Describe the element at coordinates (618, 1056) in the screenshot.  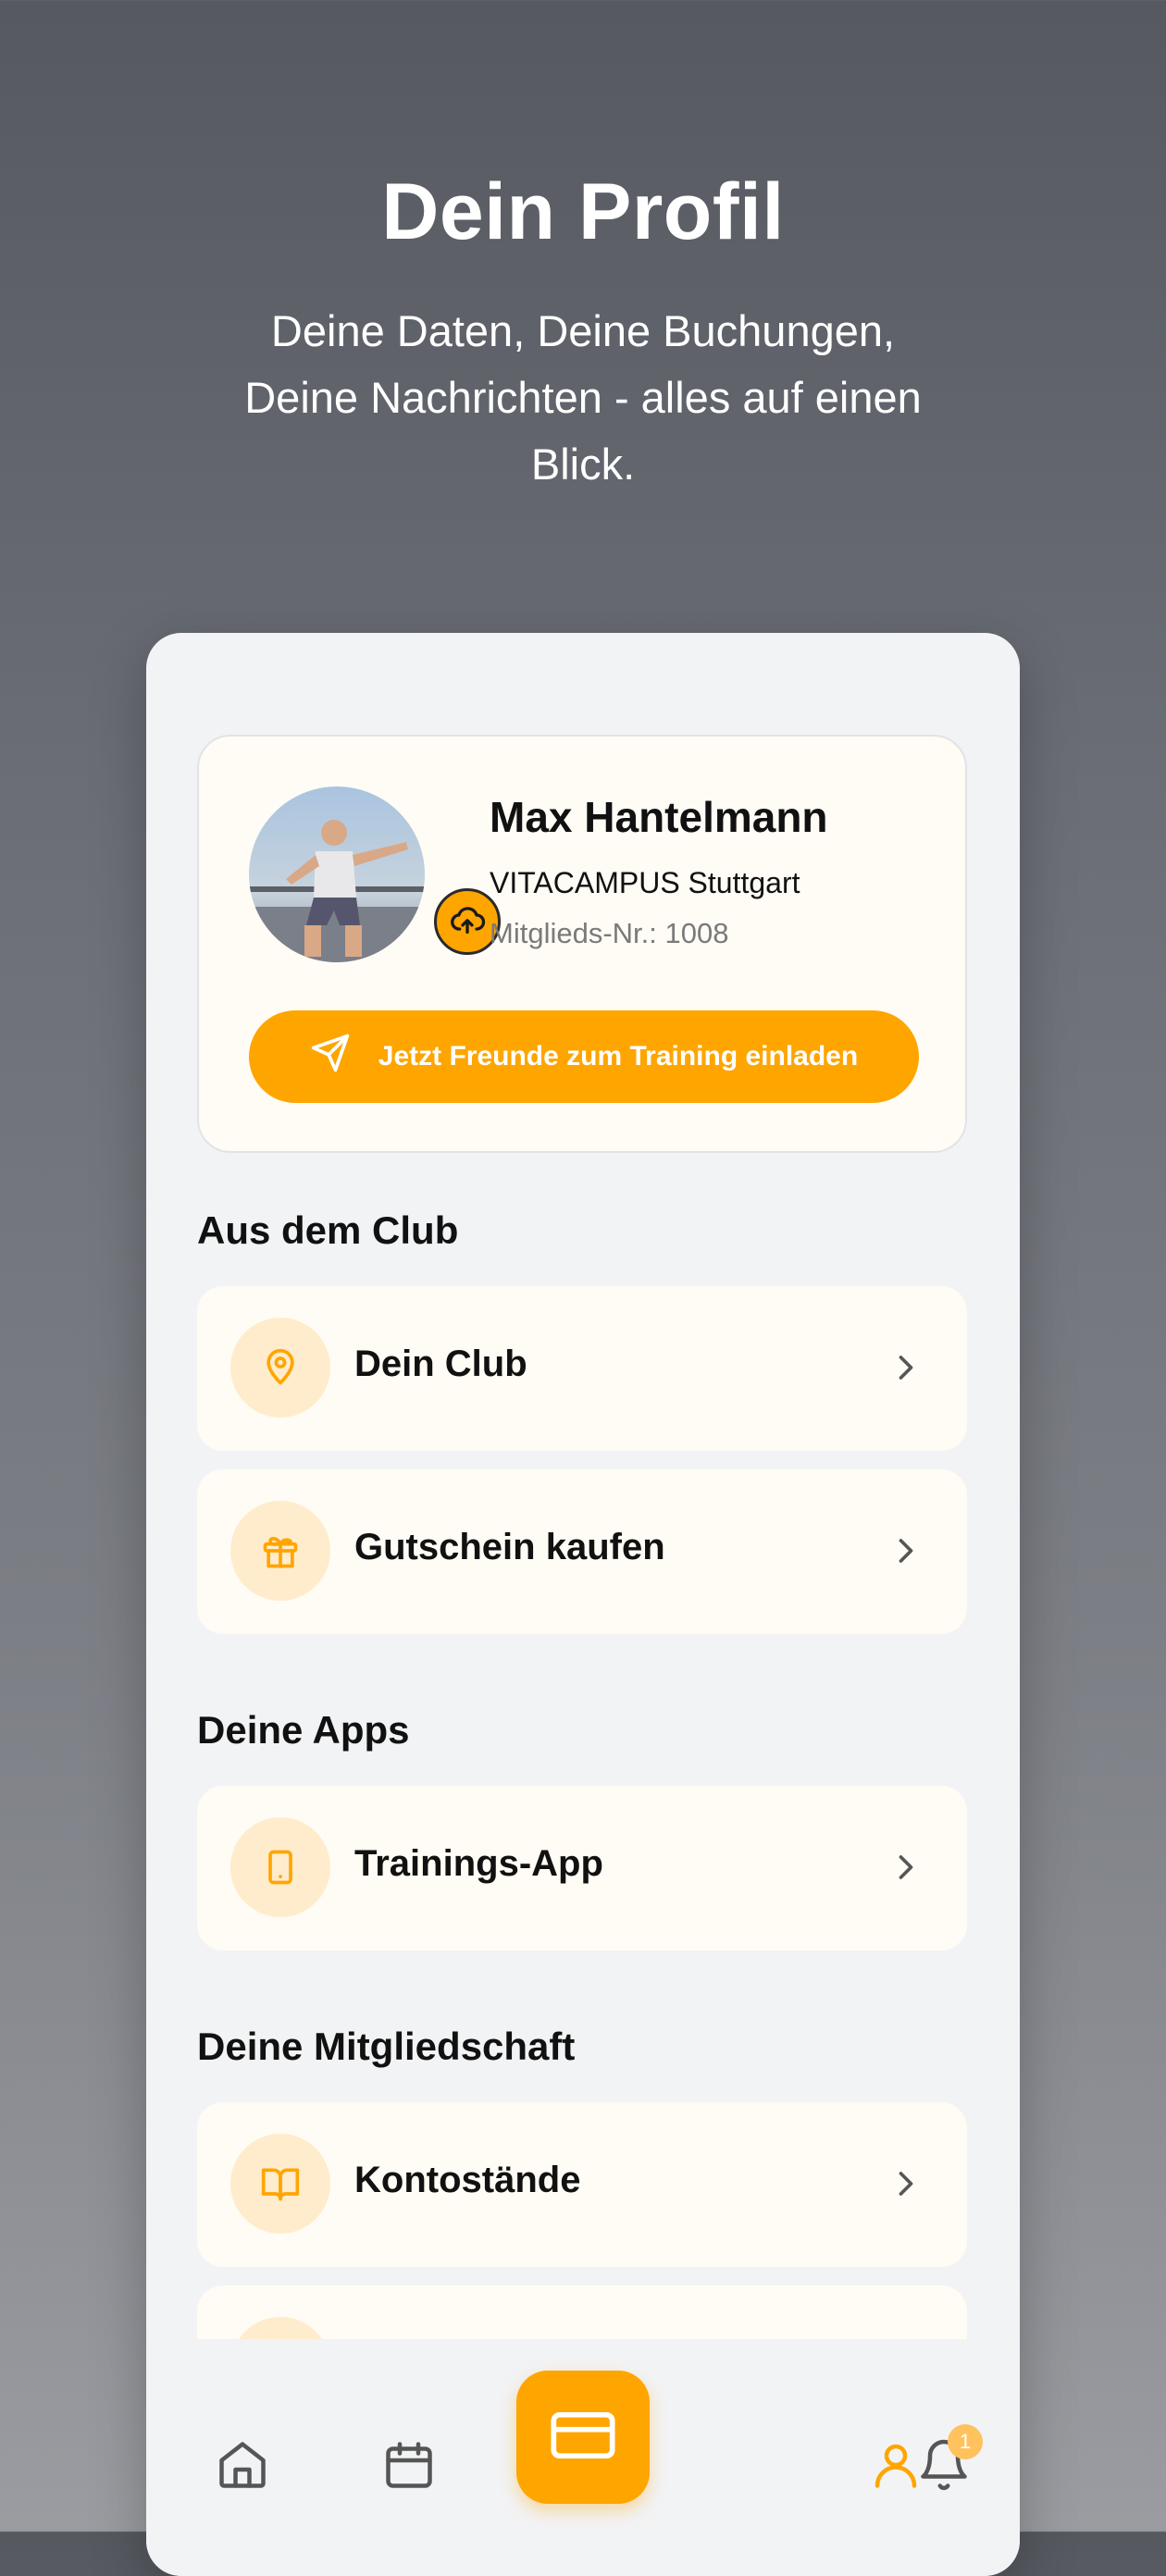
I see `invite-label: Jetzt Freunde zum Training einladen` at that location.